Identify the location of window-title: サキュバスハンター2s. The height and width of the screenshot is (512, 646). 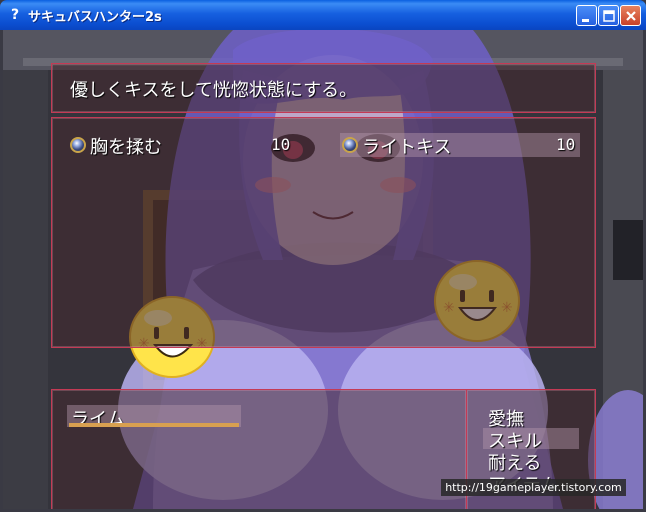
(95, 17).